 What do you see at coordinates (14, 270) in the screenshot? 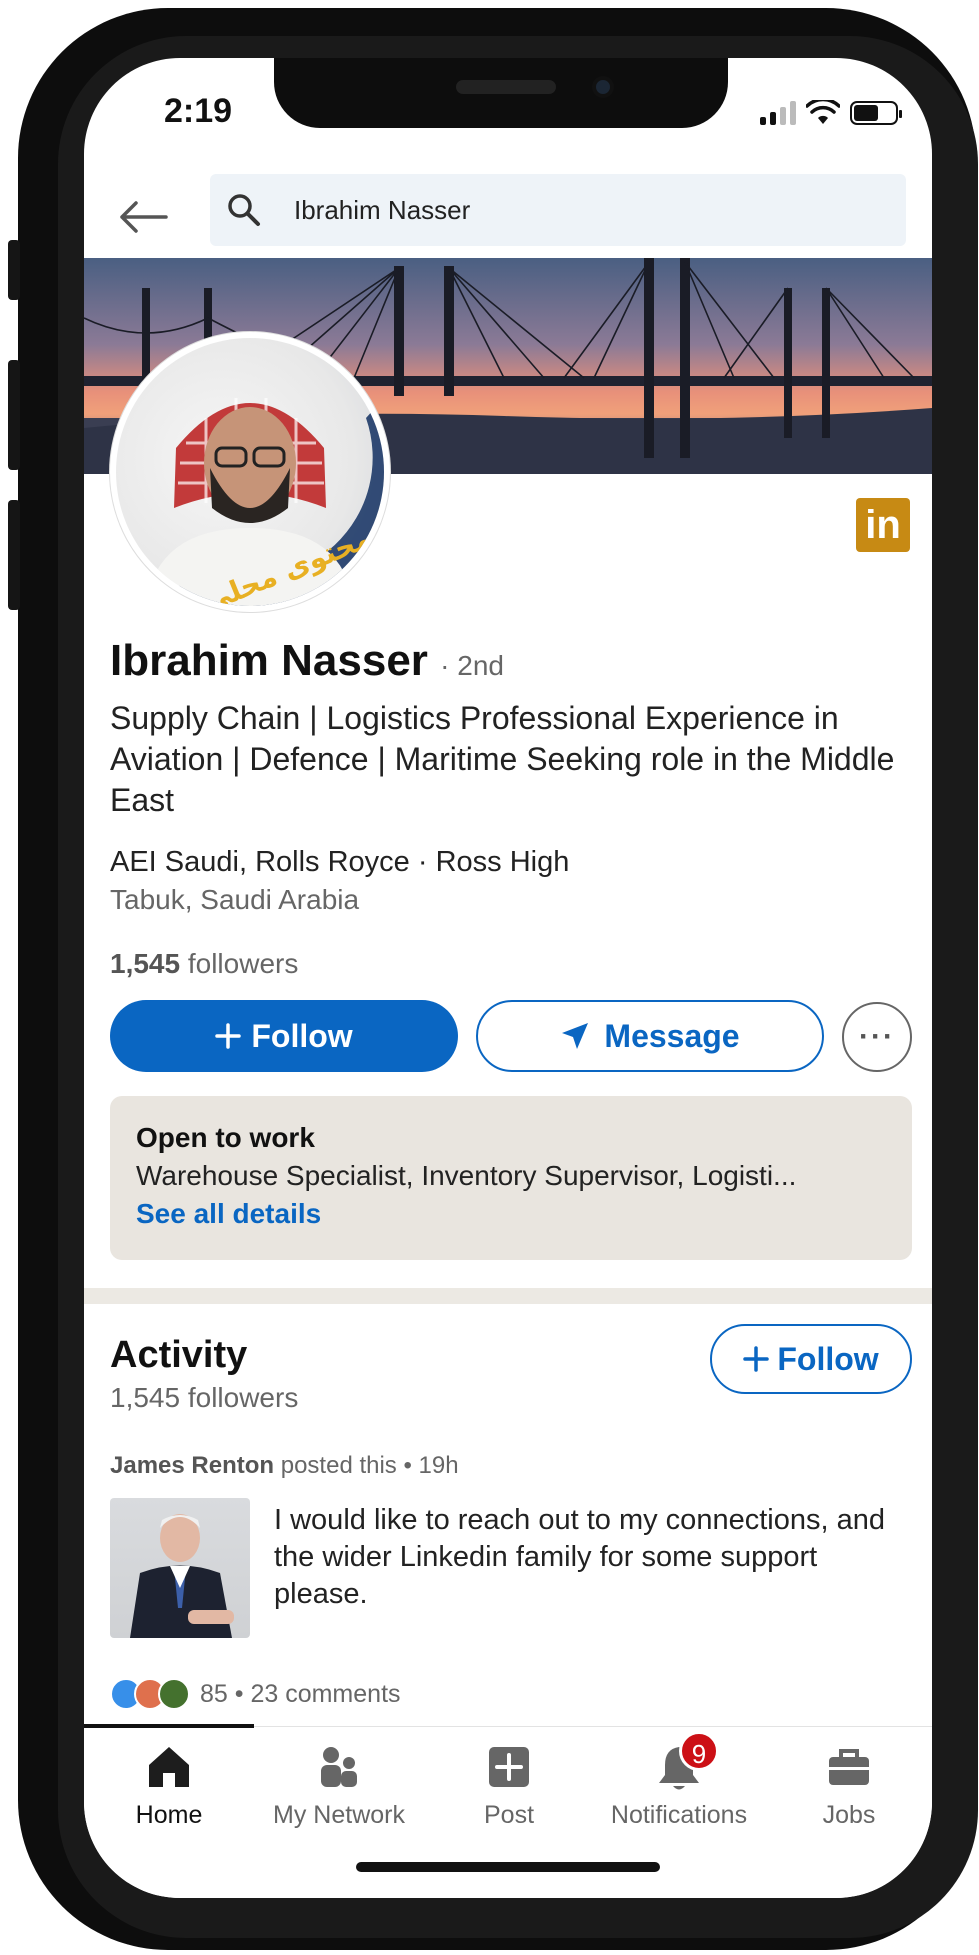
I see `side-button-mute` at bounding box center [14, 270].